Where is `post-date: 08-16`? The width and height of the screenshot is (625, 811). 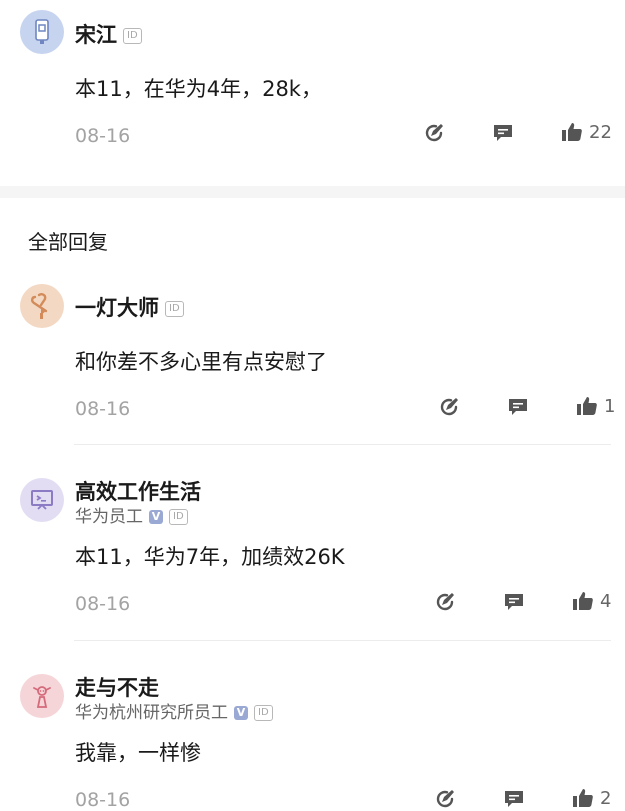 post-date: 08-16 is located at coordinates (103, 136).